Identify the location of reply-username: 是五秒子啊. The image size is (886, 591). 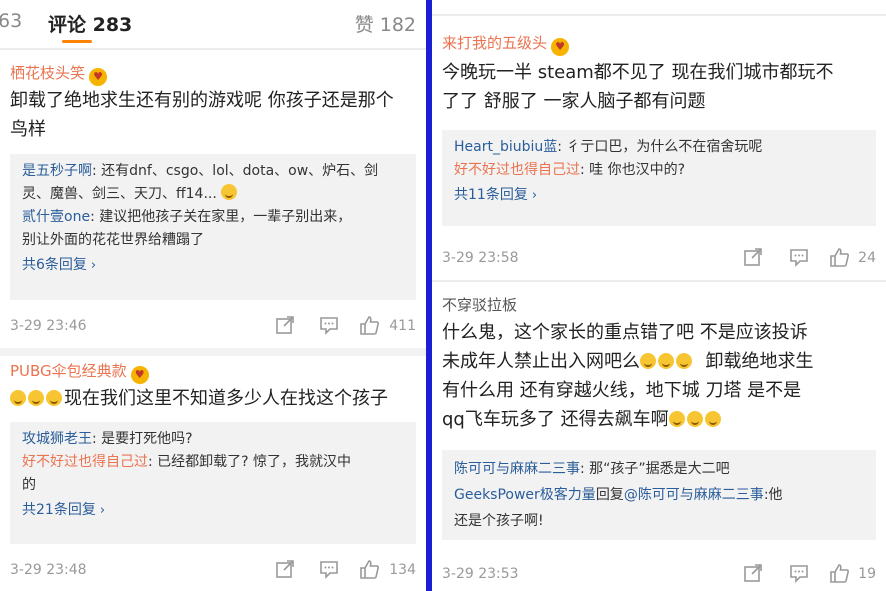
(57, 171).